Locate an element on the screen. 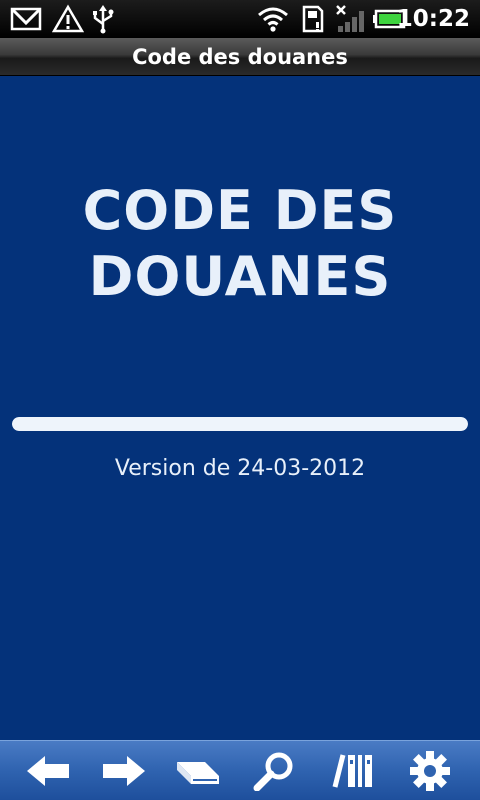 This screenshot has height=800, width=480. book-title: CODE DES DOUANES is located at coordinates (240, 243).